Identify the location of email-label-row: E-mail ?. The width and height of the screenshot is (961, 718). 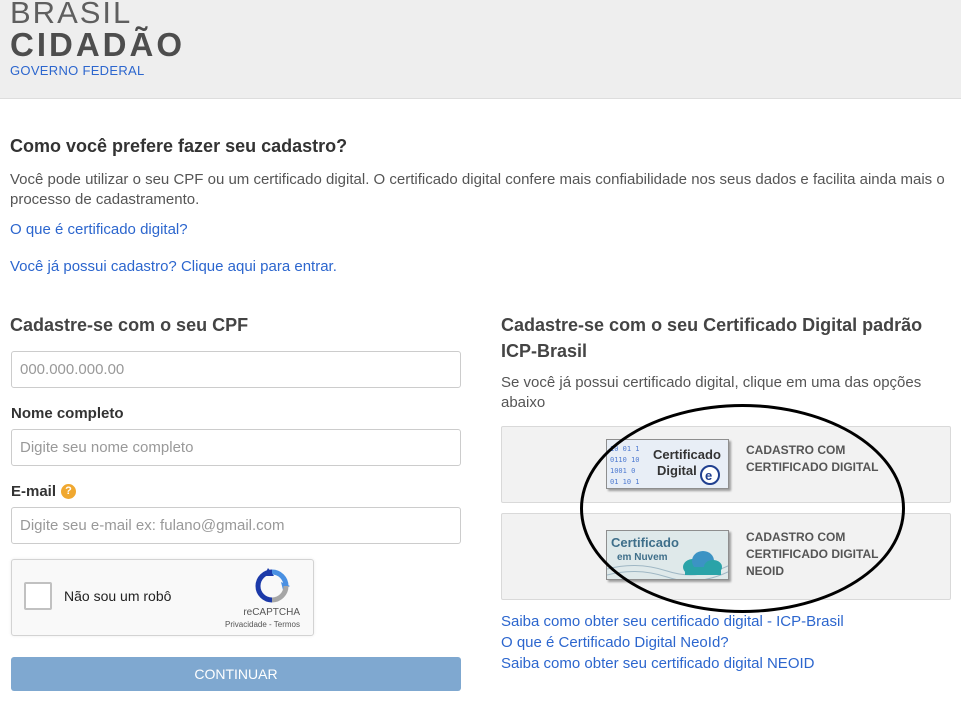
(44, 491).